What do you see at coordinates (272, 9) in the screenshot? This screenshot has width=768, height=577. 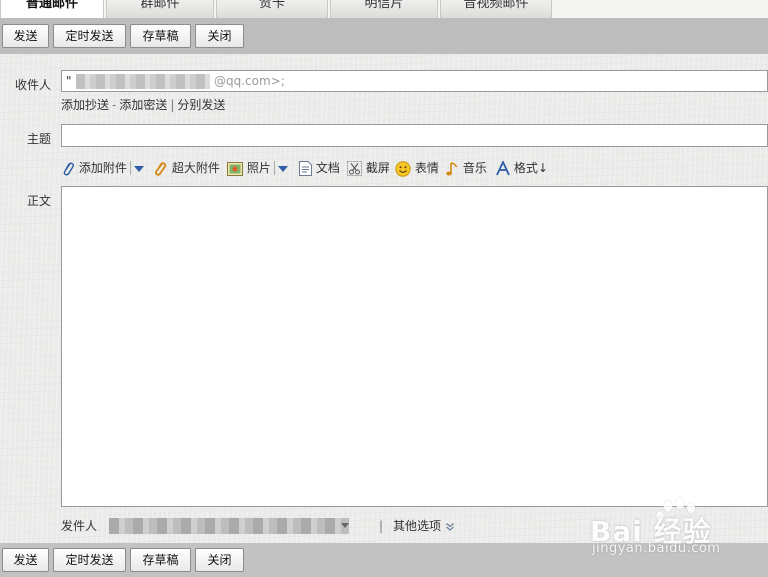 I see `tab-greeting-card: 贺卡` at bounding box center [272, 9].